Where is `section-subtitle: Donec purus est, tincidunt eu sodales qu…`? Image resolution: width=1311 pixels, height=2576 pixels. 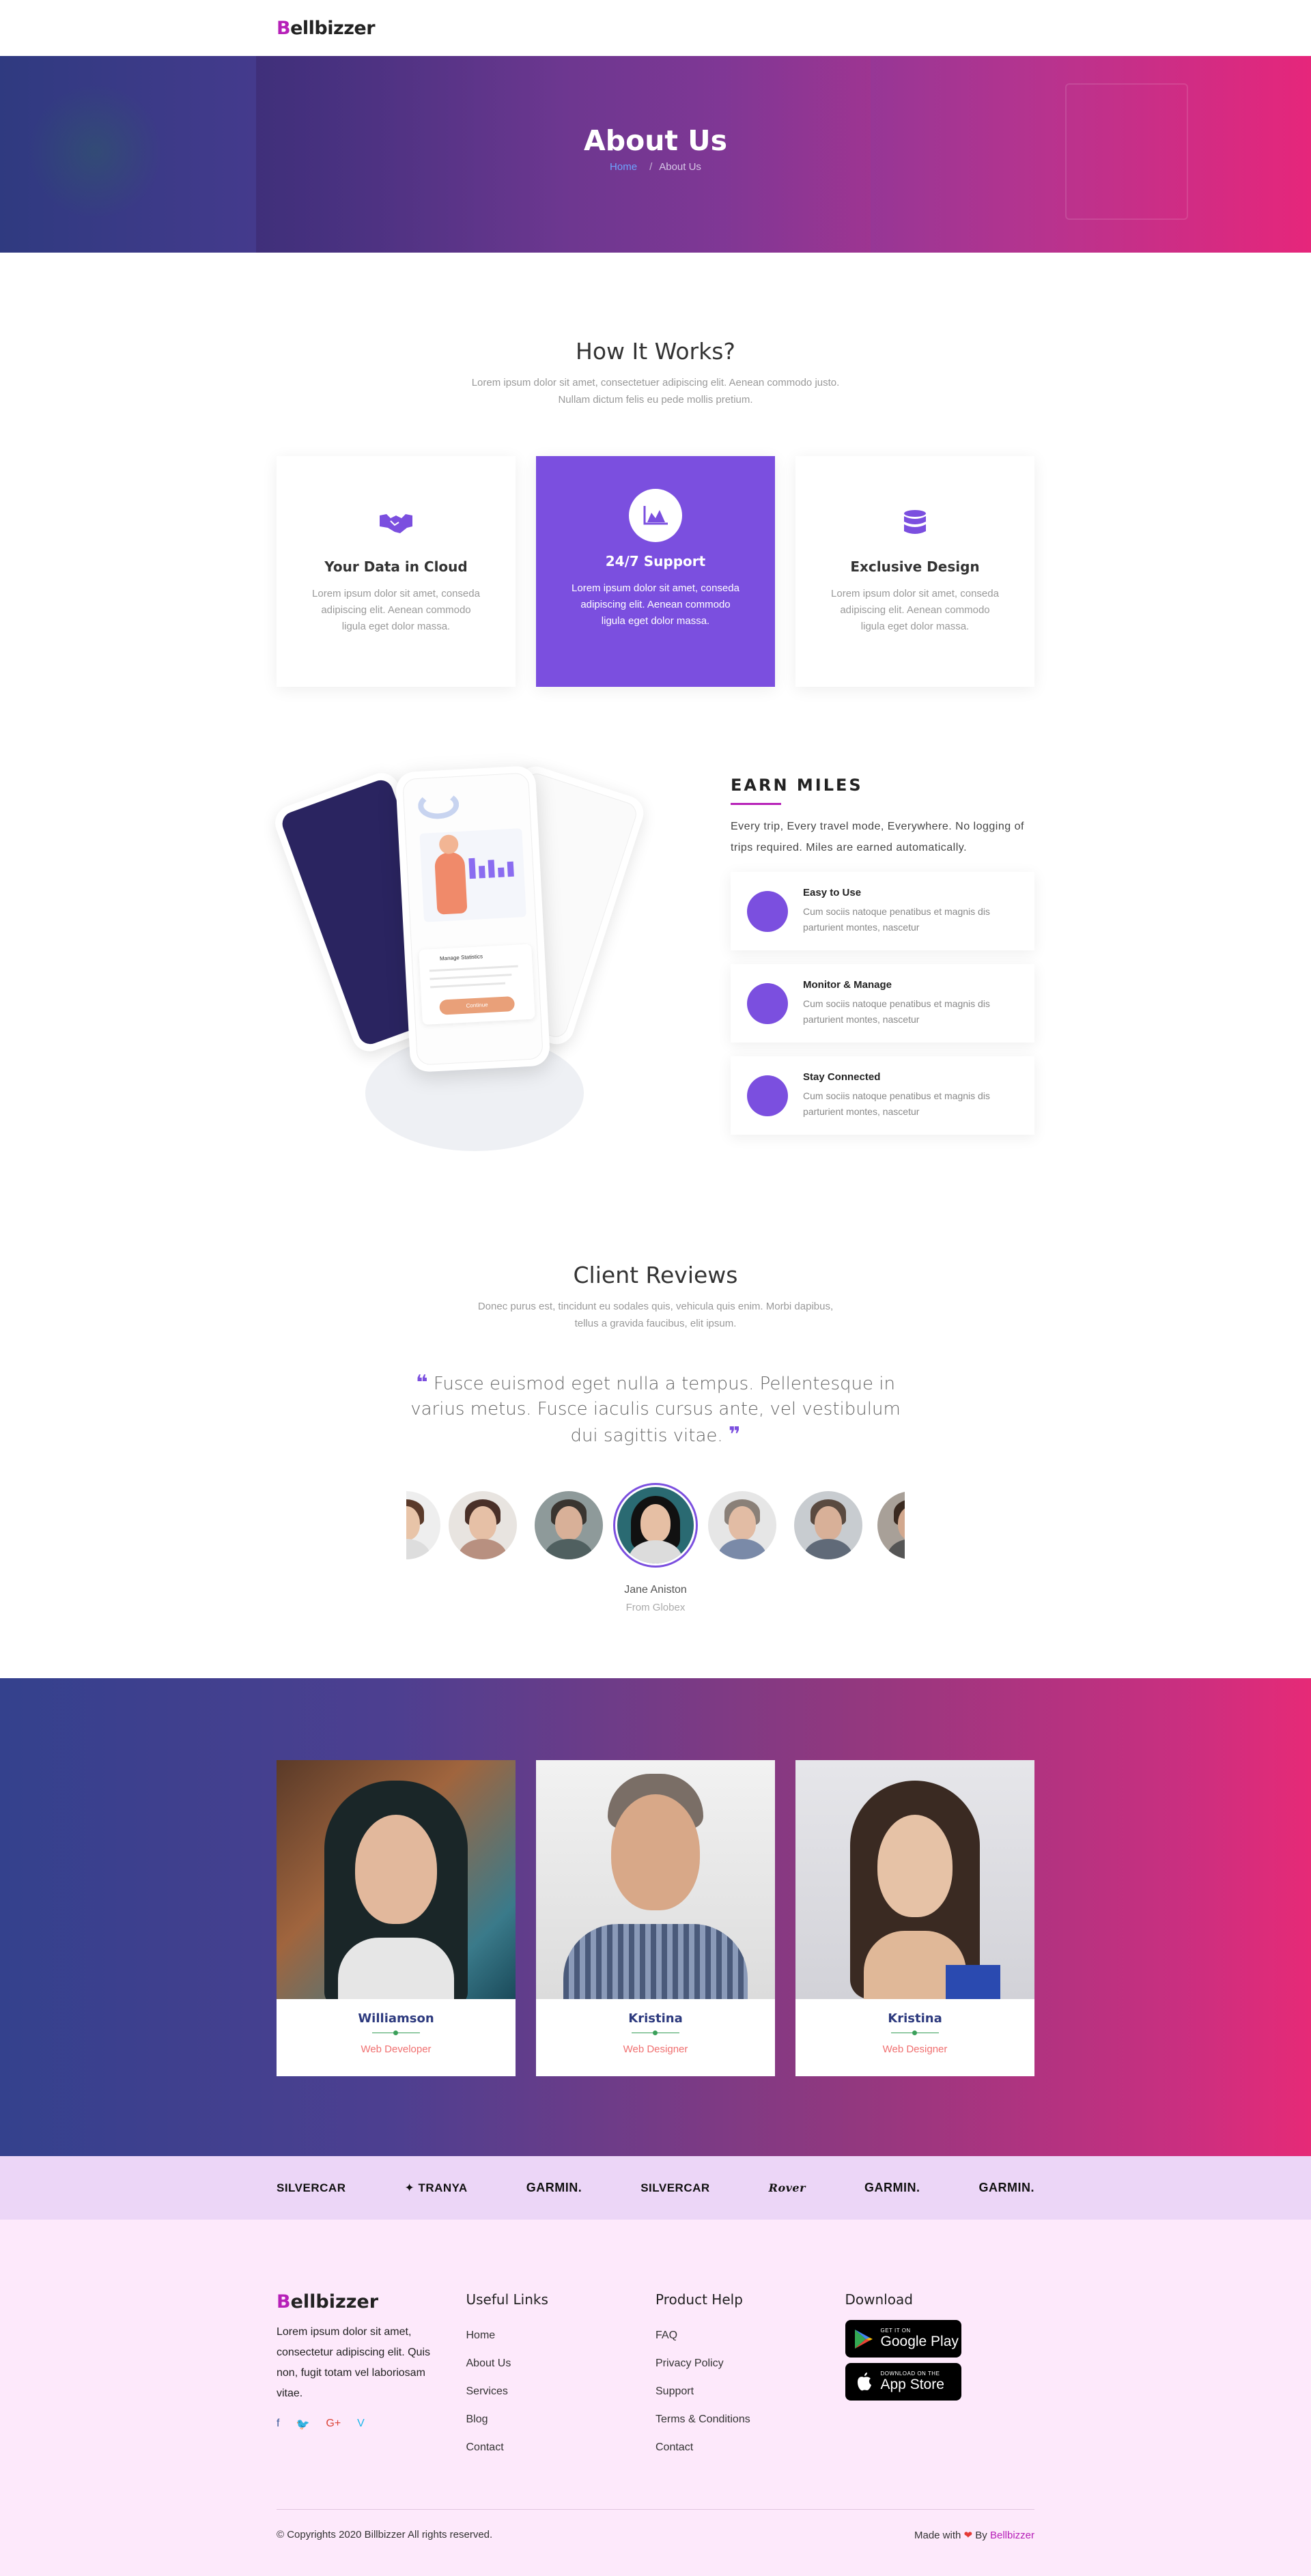 section-subtitle: Donec purus est, tincidunt eu sodales qu… is located at coordinates (655, 1315).